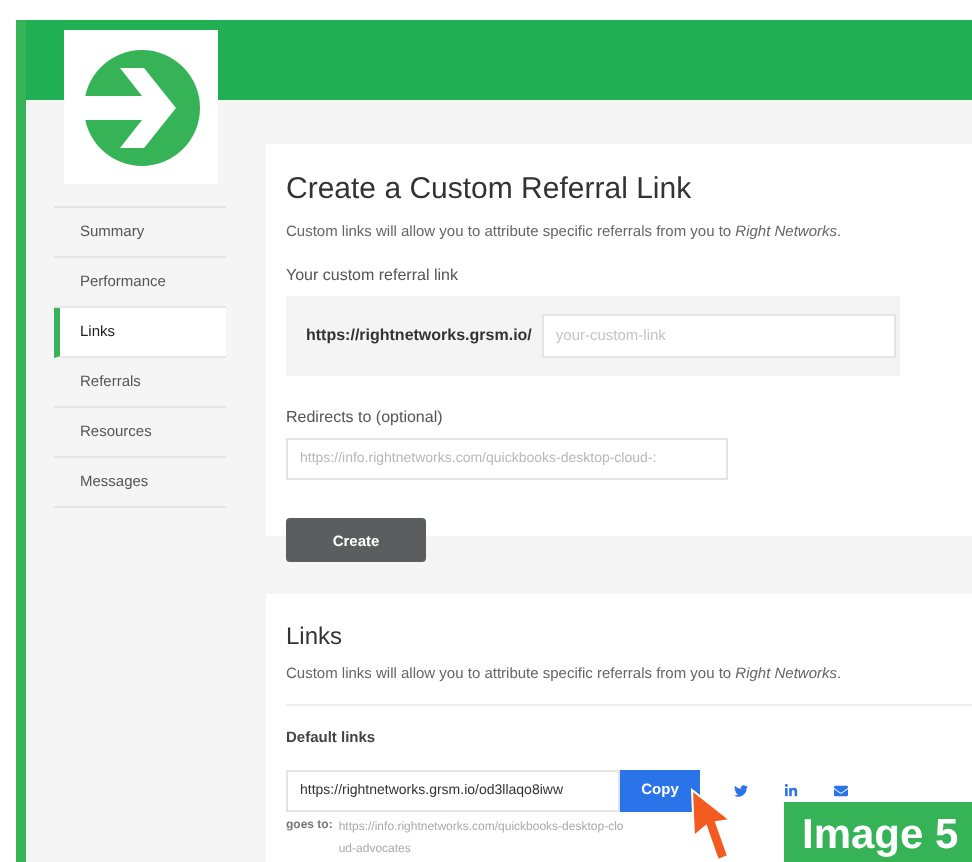  I want to click on logo-icon, so click(141, 107).